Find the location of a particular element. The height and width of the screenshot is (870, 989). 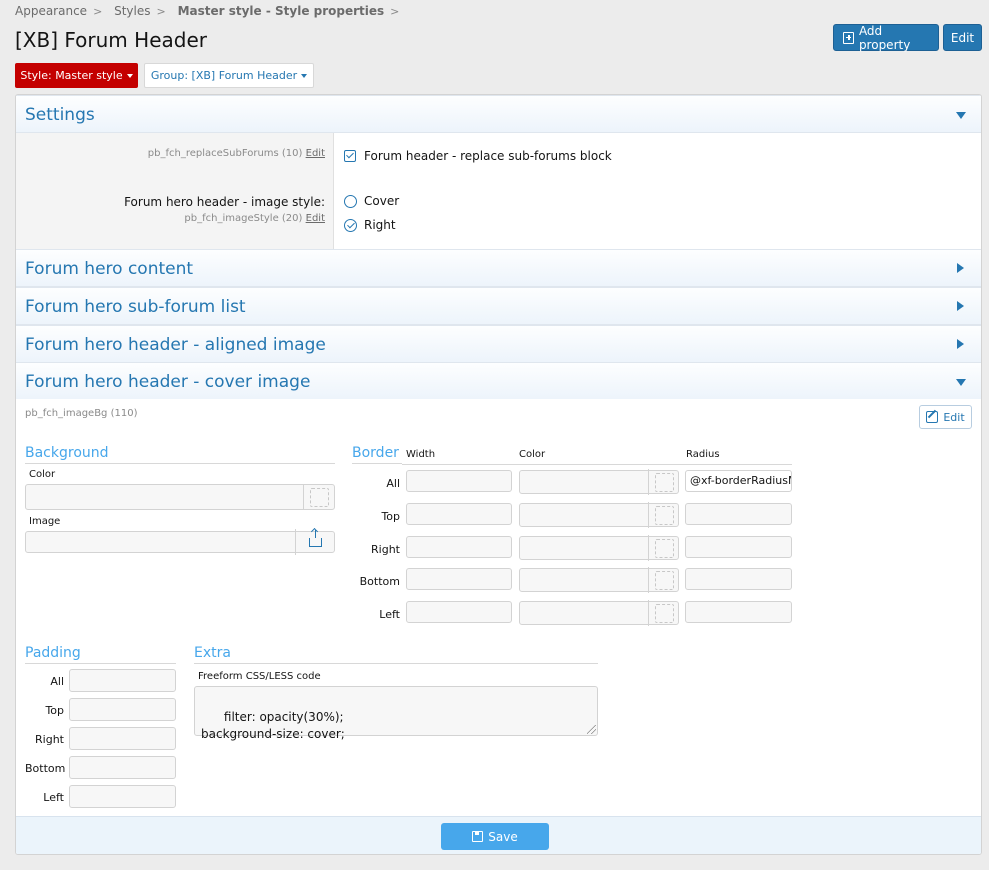

padding-row-left: Left is located at coordinates (53, 797).